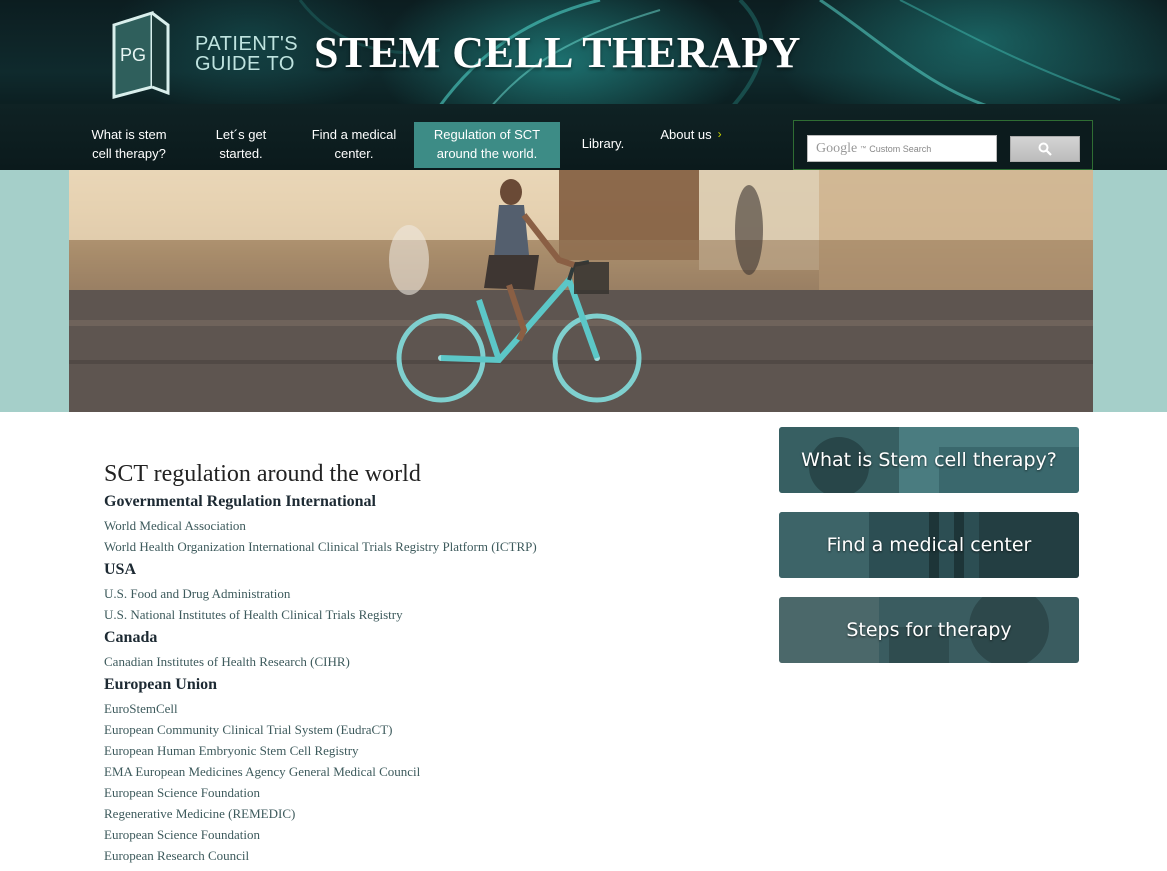 The width and height of the screenshot is (1167, 871). I want to click on chevron-right-icon: ›, so click(719, 134).